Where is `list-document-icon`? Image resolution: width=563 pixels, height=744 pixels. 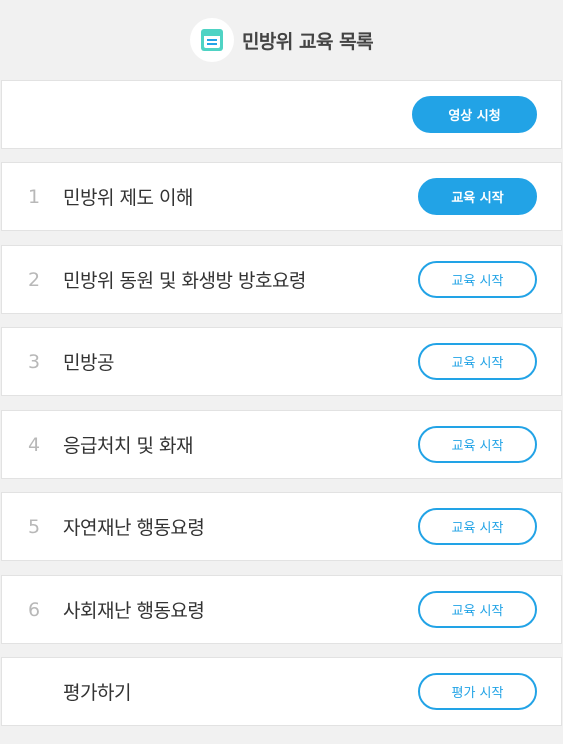 list-document-icon is located at coordinates (211, 40).